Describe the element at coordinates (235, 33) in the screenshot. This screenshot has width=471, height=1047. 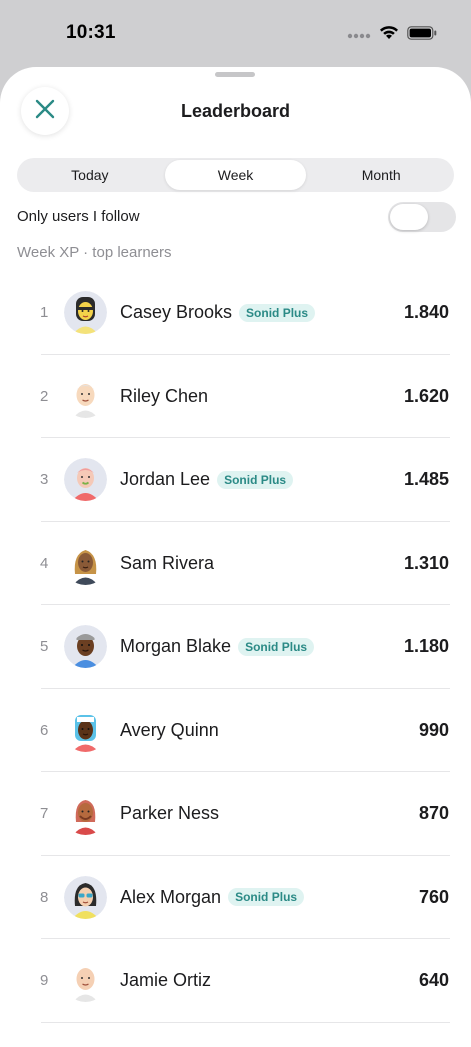
I see `status-bar: 10:31` at that location.